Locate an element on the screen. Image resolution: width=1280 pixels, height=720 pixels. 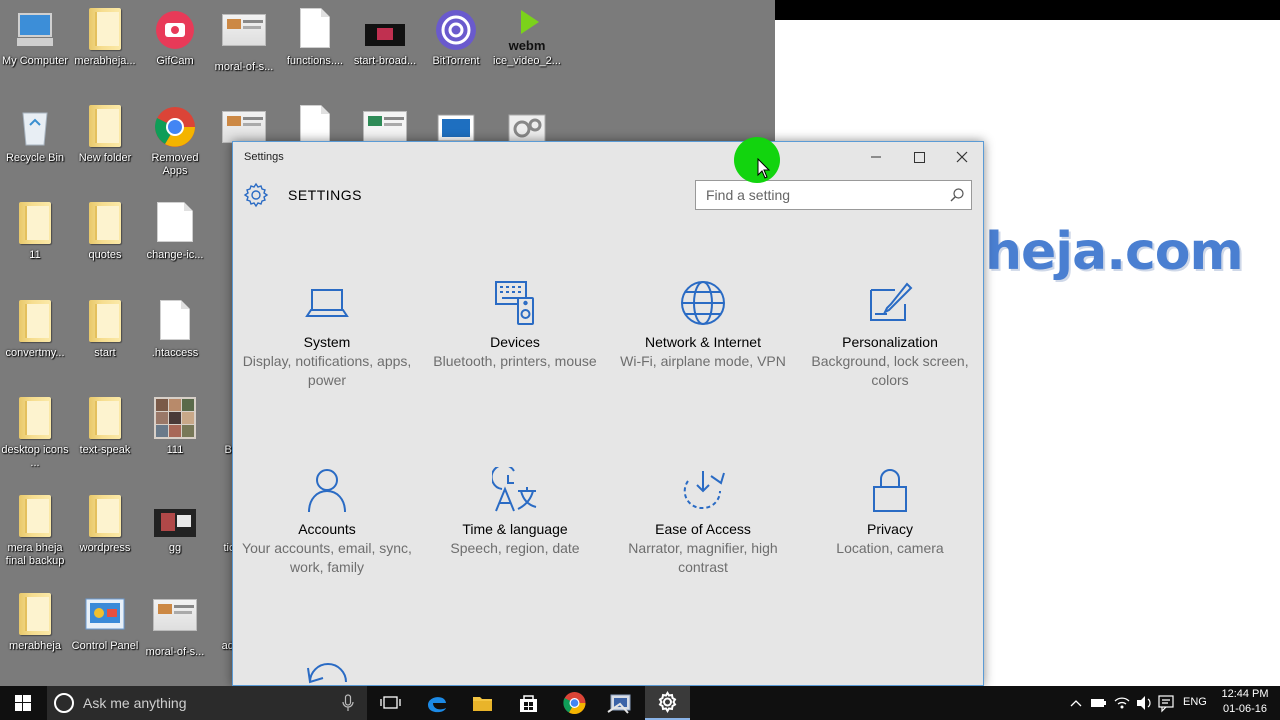
search-box is located at coordinates (833, 195).